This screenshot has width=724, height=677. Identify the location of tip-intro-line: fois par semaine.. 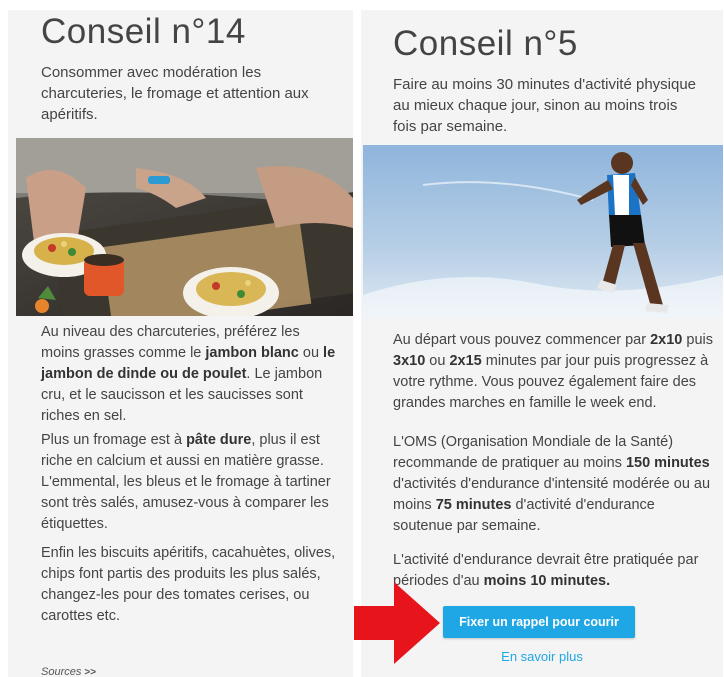
(450, 126).